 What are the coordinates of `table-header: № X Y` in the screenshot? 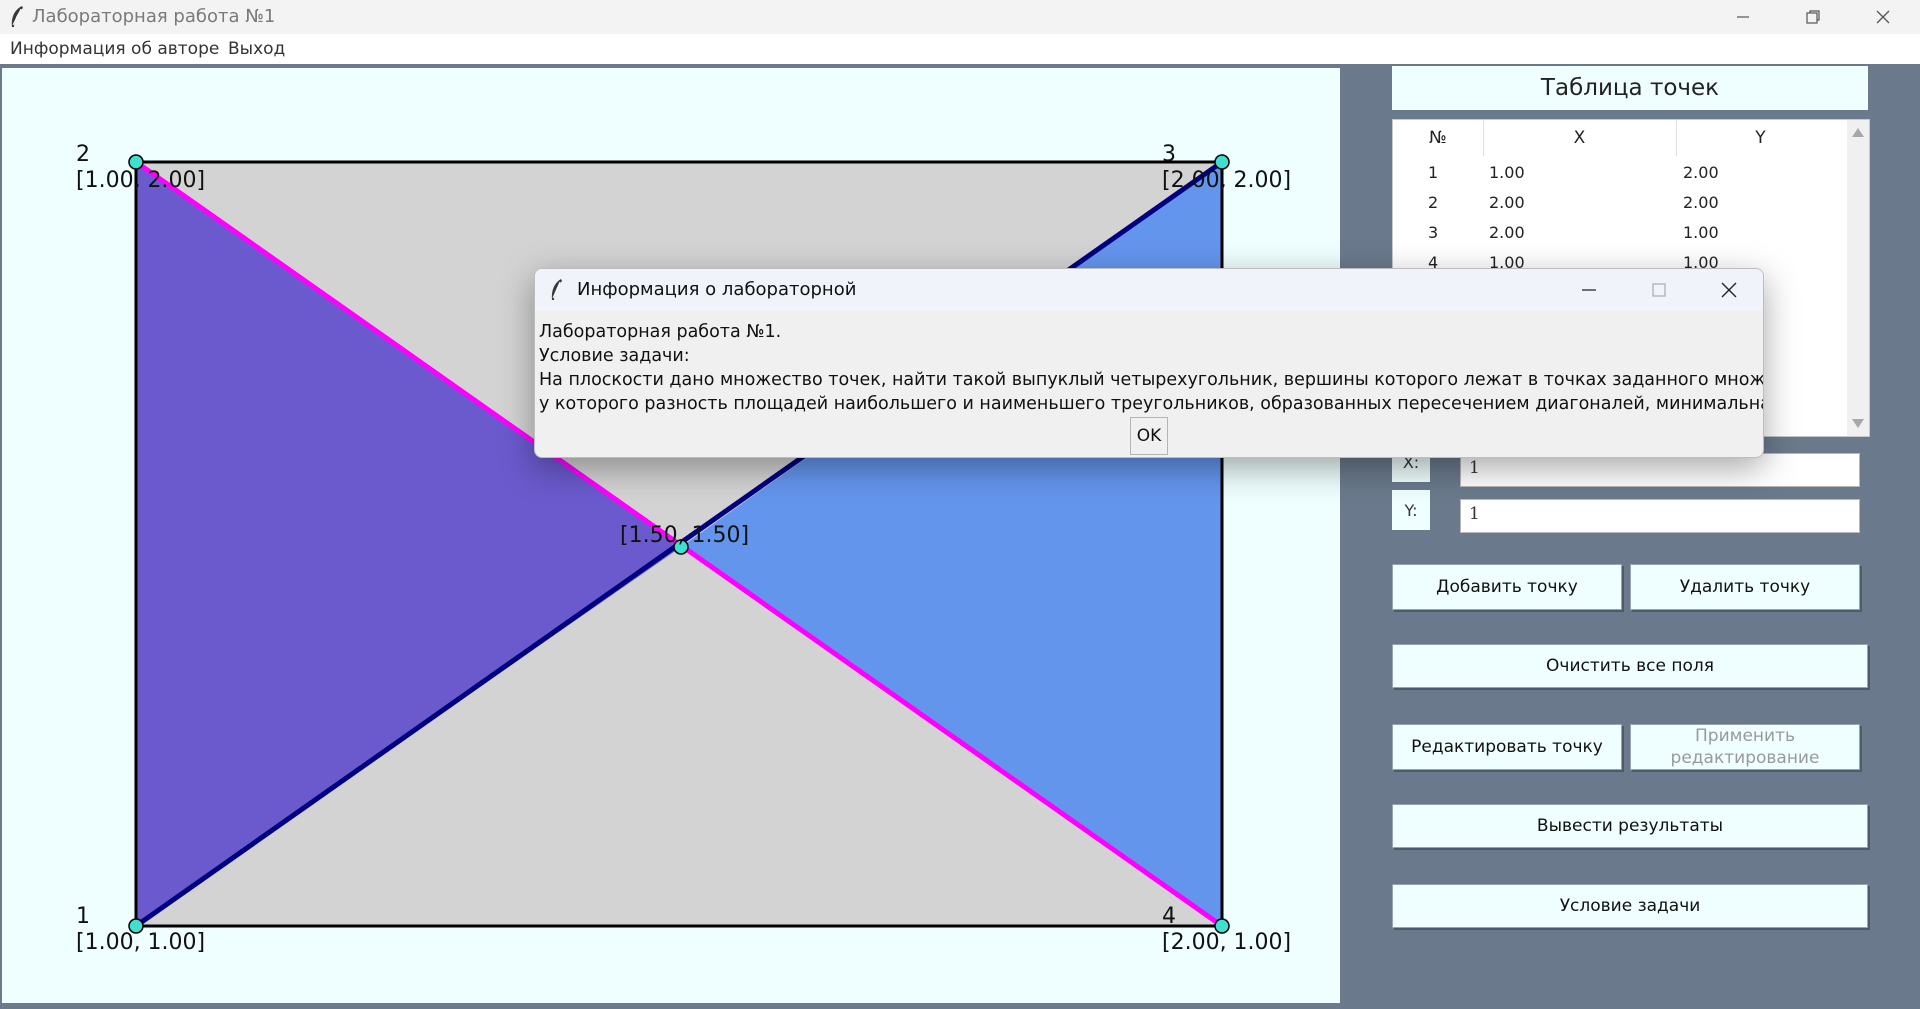 It's located at (1619, 138).